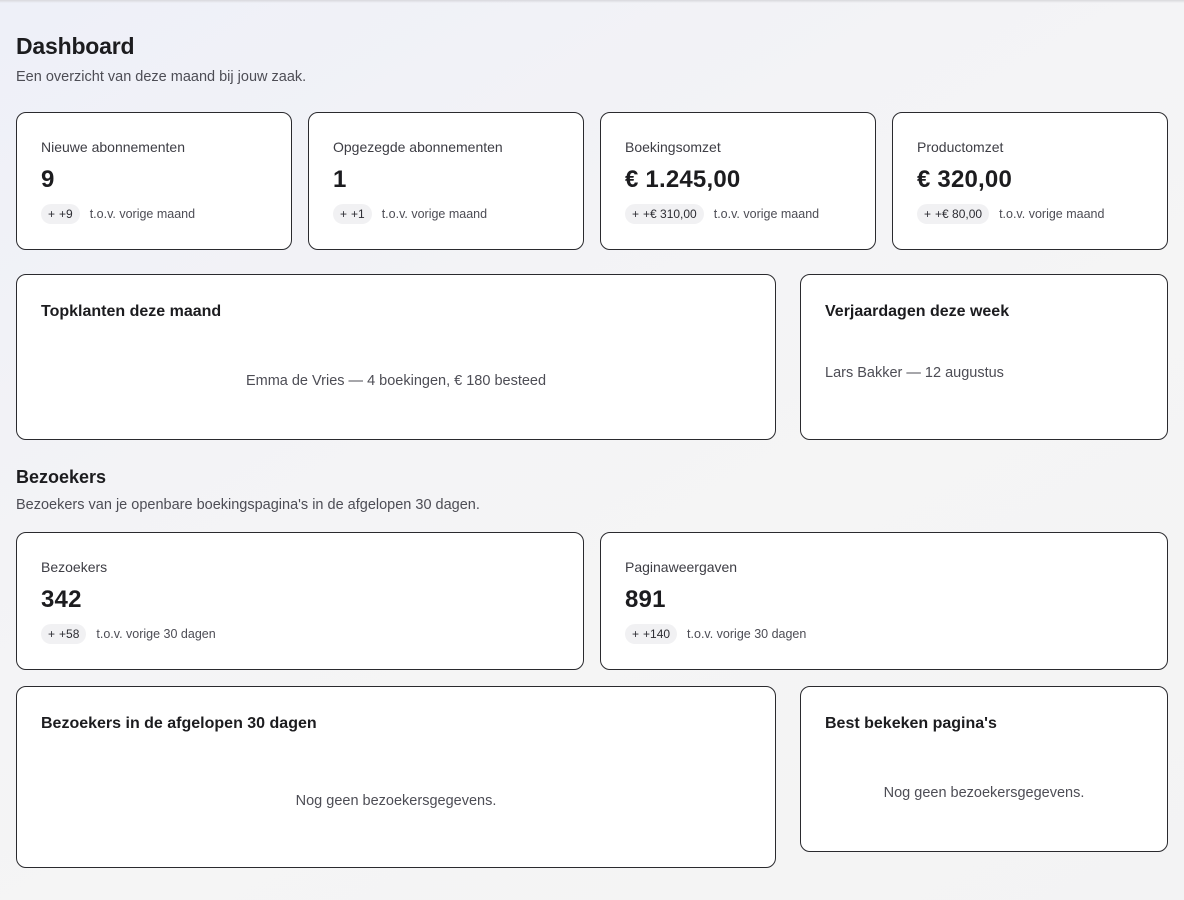 The height and width of the screenshot is (900, 1184). Describe the element at coordinates (61, 477) in the screenshot. I see `section-title: Bezoekers` at that location.